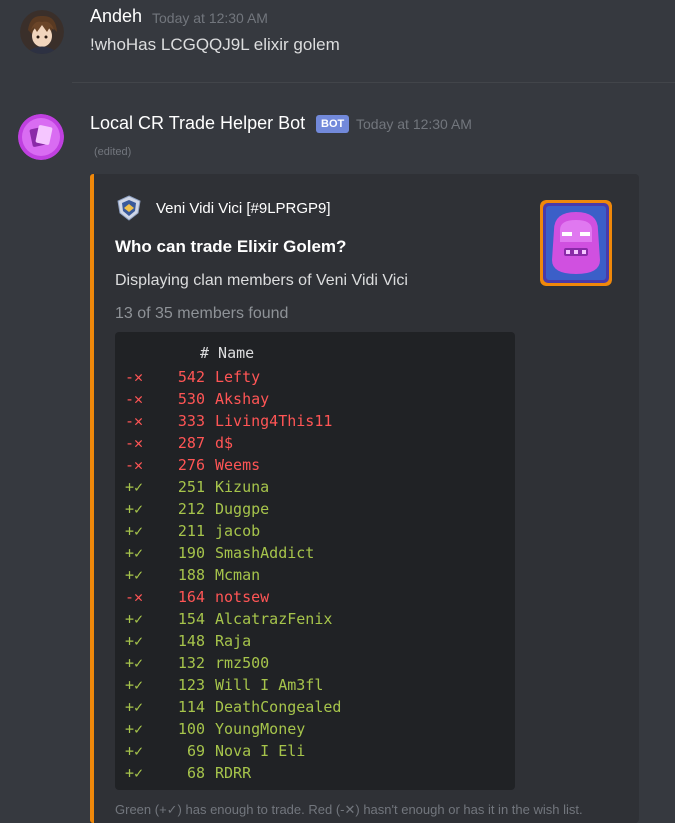 The width and height of the screenshot is (675, 823). What do you see at coordinates (227, 353) in the screenshot?
I see `table-header: # Name` at bounding box center [227, 353].